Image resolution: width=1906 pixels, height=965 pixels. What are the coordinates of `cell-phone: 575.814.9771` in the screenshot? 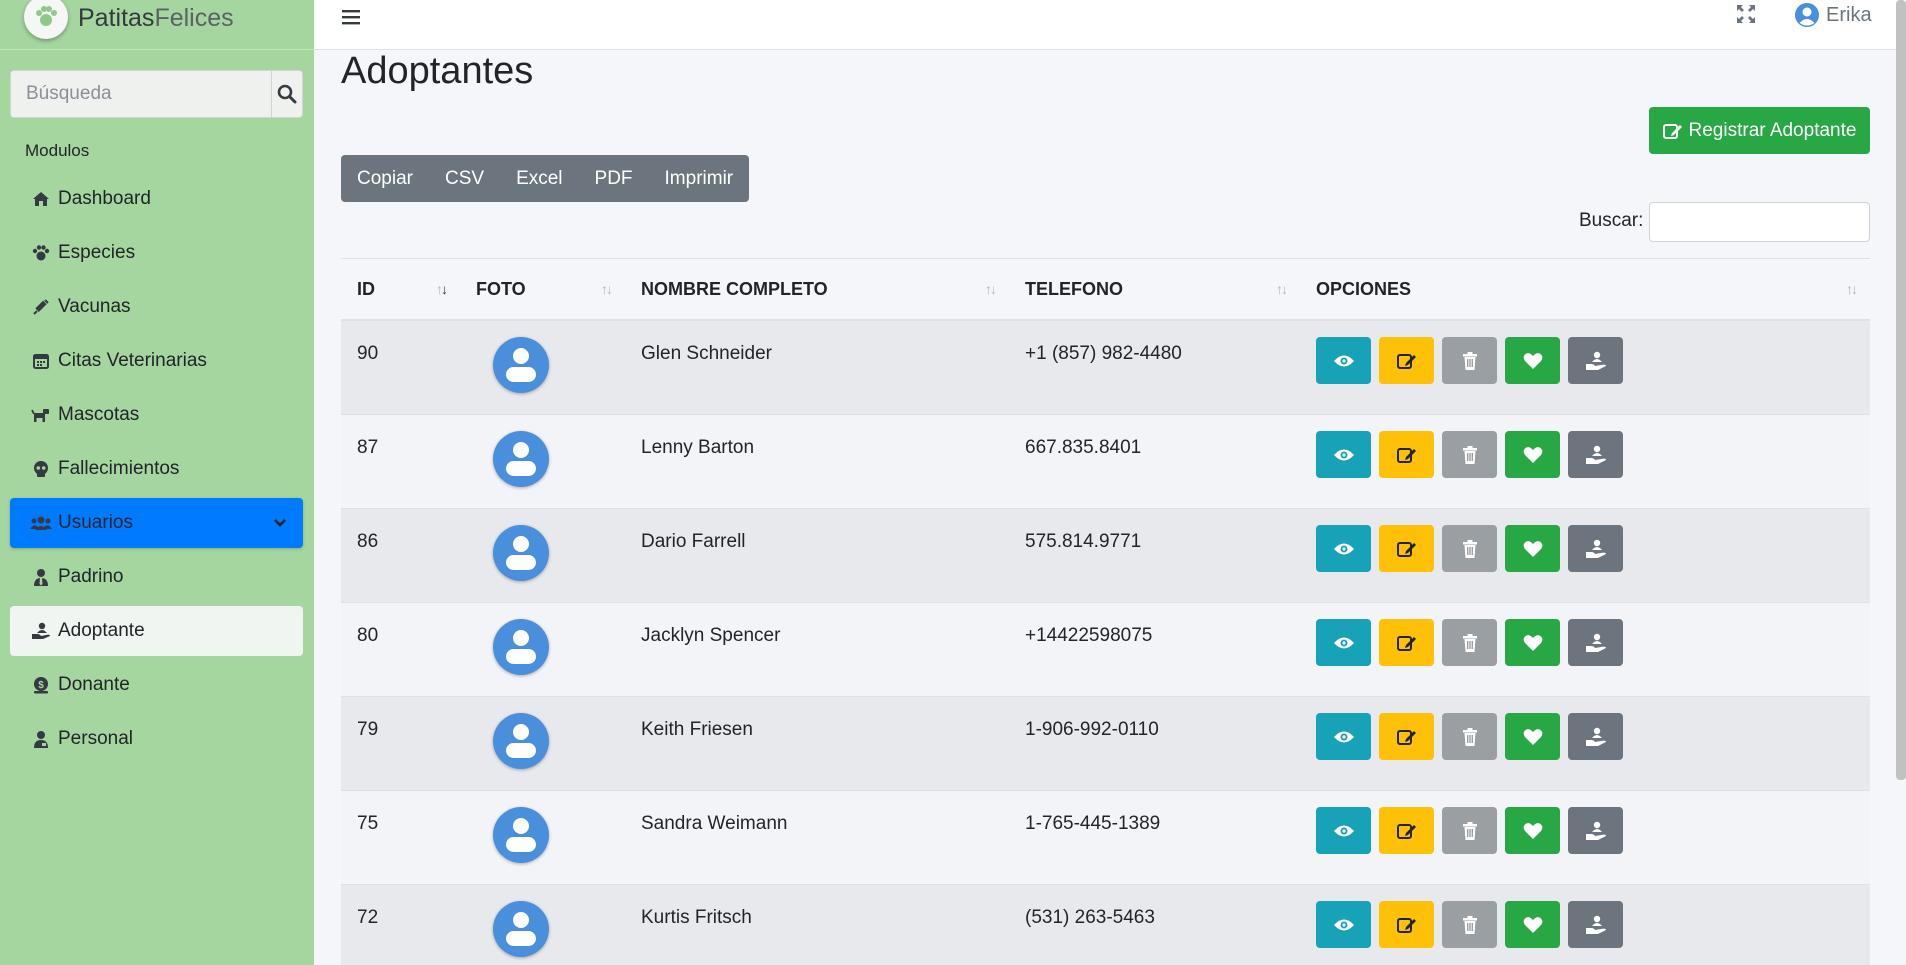 It's located at (1083, 541).